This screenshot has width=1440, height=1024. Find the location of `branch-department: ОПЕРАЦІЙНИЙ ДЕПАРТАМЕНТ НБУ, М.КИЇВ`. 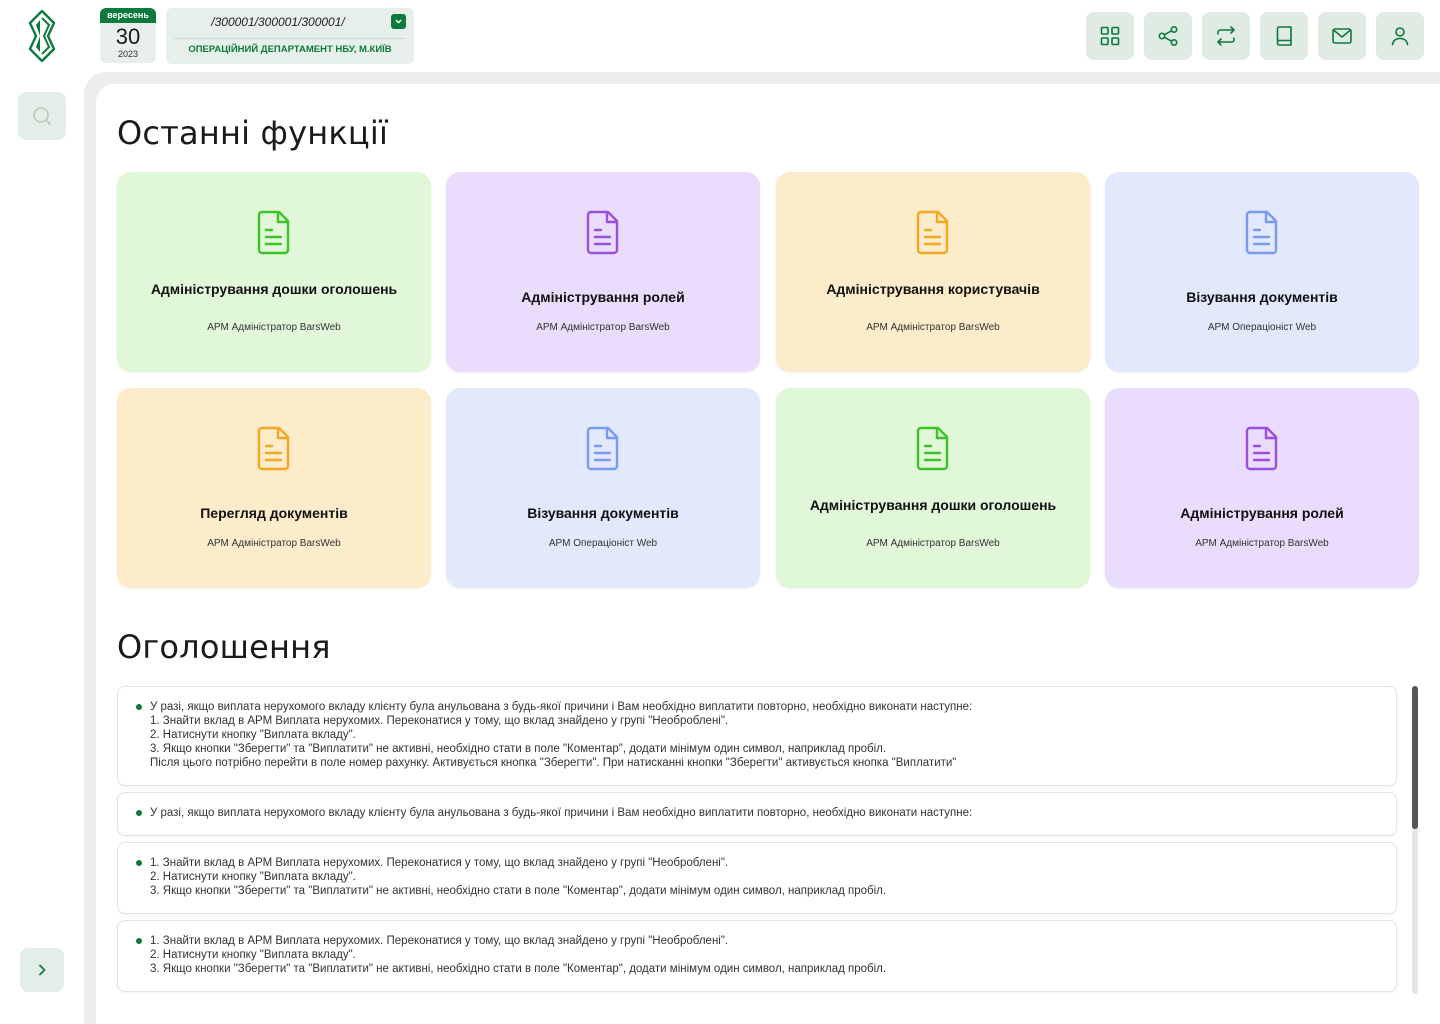

branch-department: ОПЕРАЦІЙНИЙ ДЕПАРТАМЕНТ НБУ, М.КИЇВ is located at coordinates (290, 49).